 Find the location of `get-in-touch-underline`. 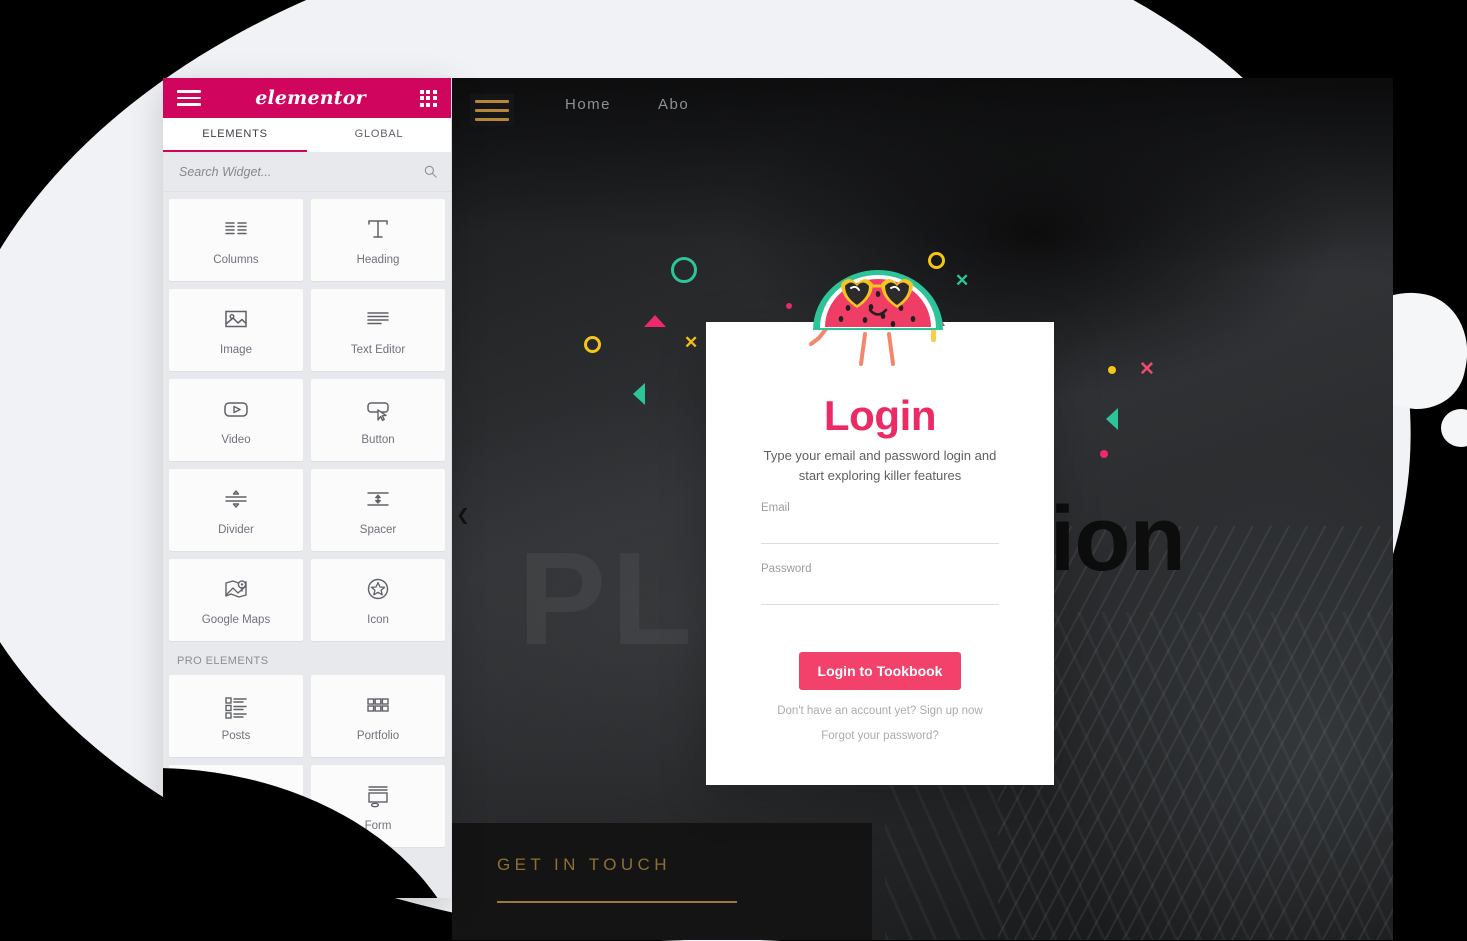

get-in-touch-underline is located at coordinates (617, 902).